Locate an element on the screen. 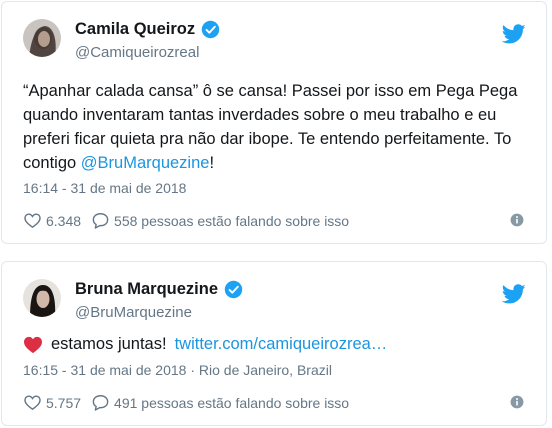  handle: @Camiqueirozreal is located at coordinates (137, 52).